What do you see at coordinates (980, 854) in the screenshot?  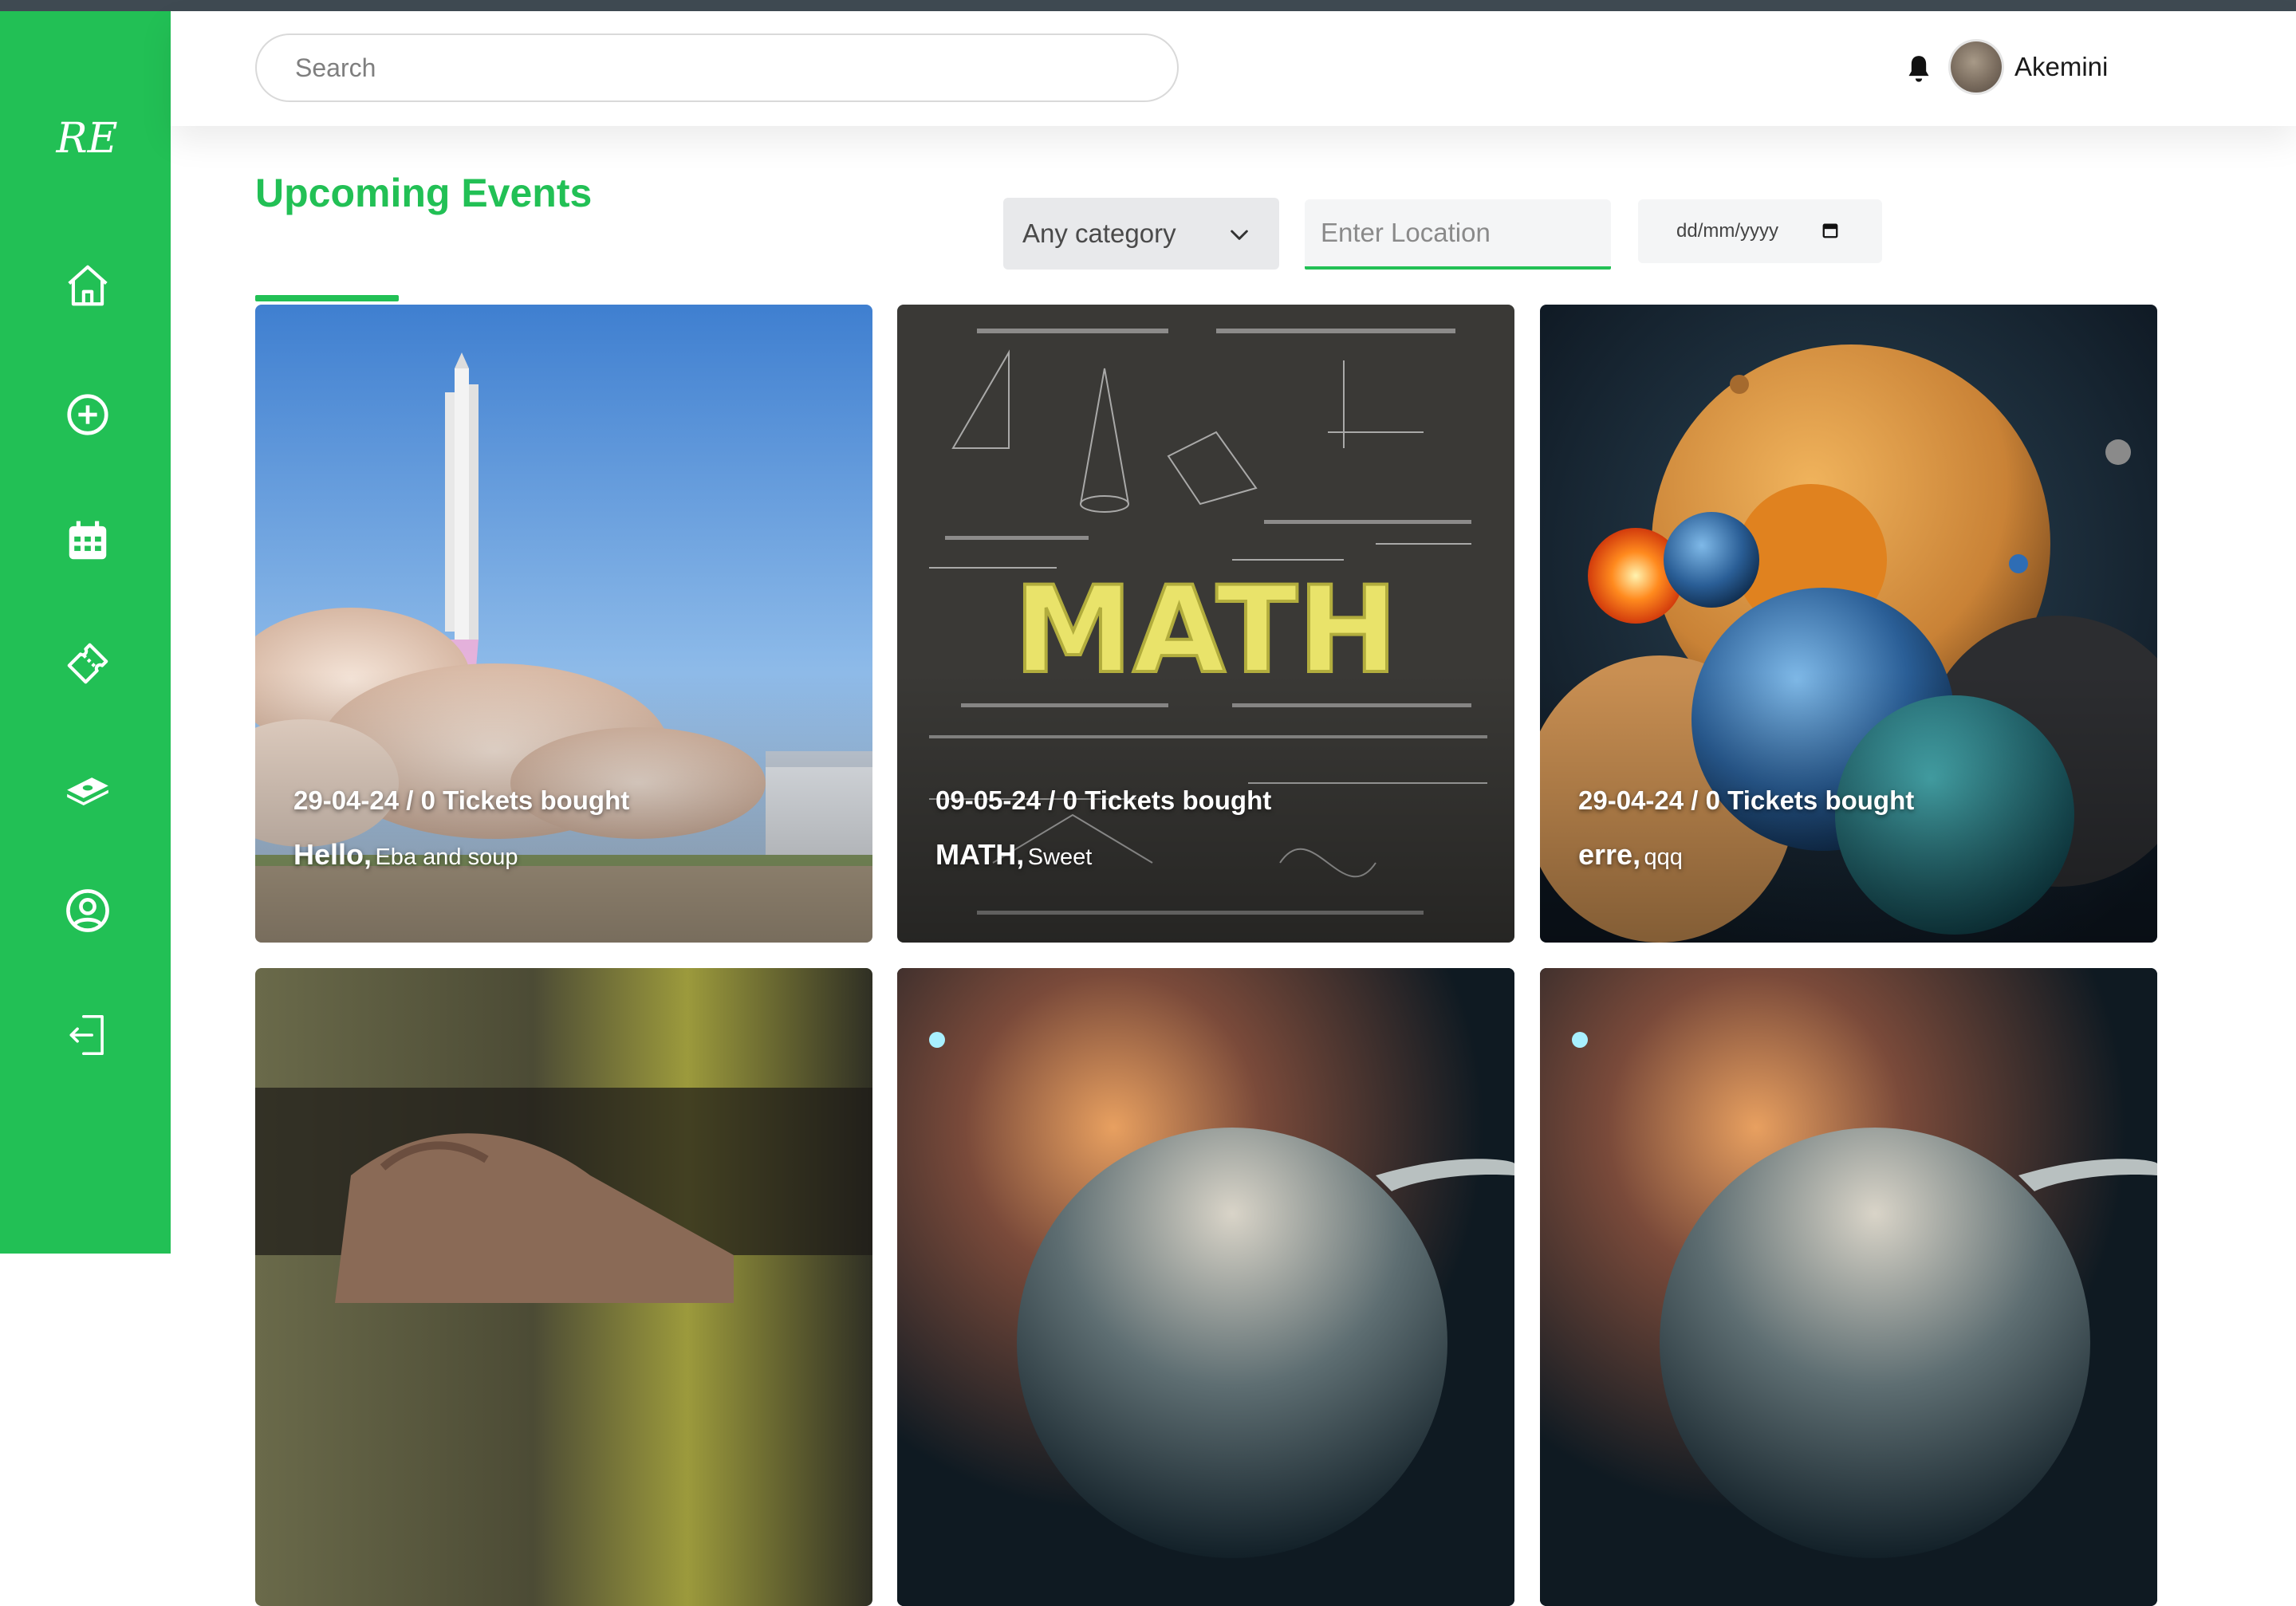 I see `event-name: MATH,` at bounding box center [980, 854].